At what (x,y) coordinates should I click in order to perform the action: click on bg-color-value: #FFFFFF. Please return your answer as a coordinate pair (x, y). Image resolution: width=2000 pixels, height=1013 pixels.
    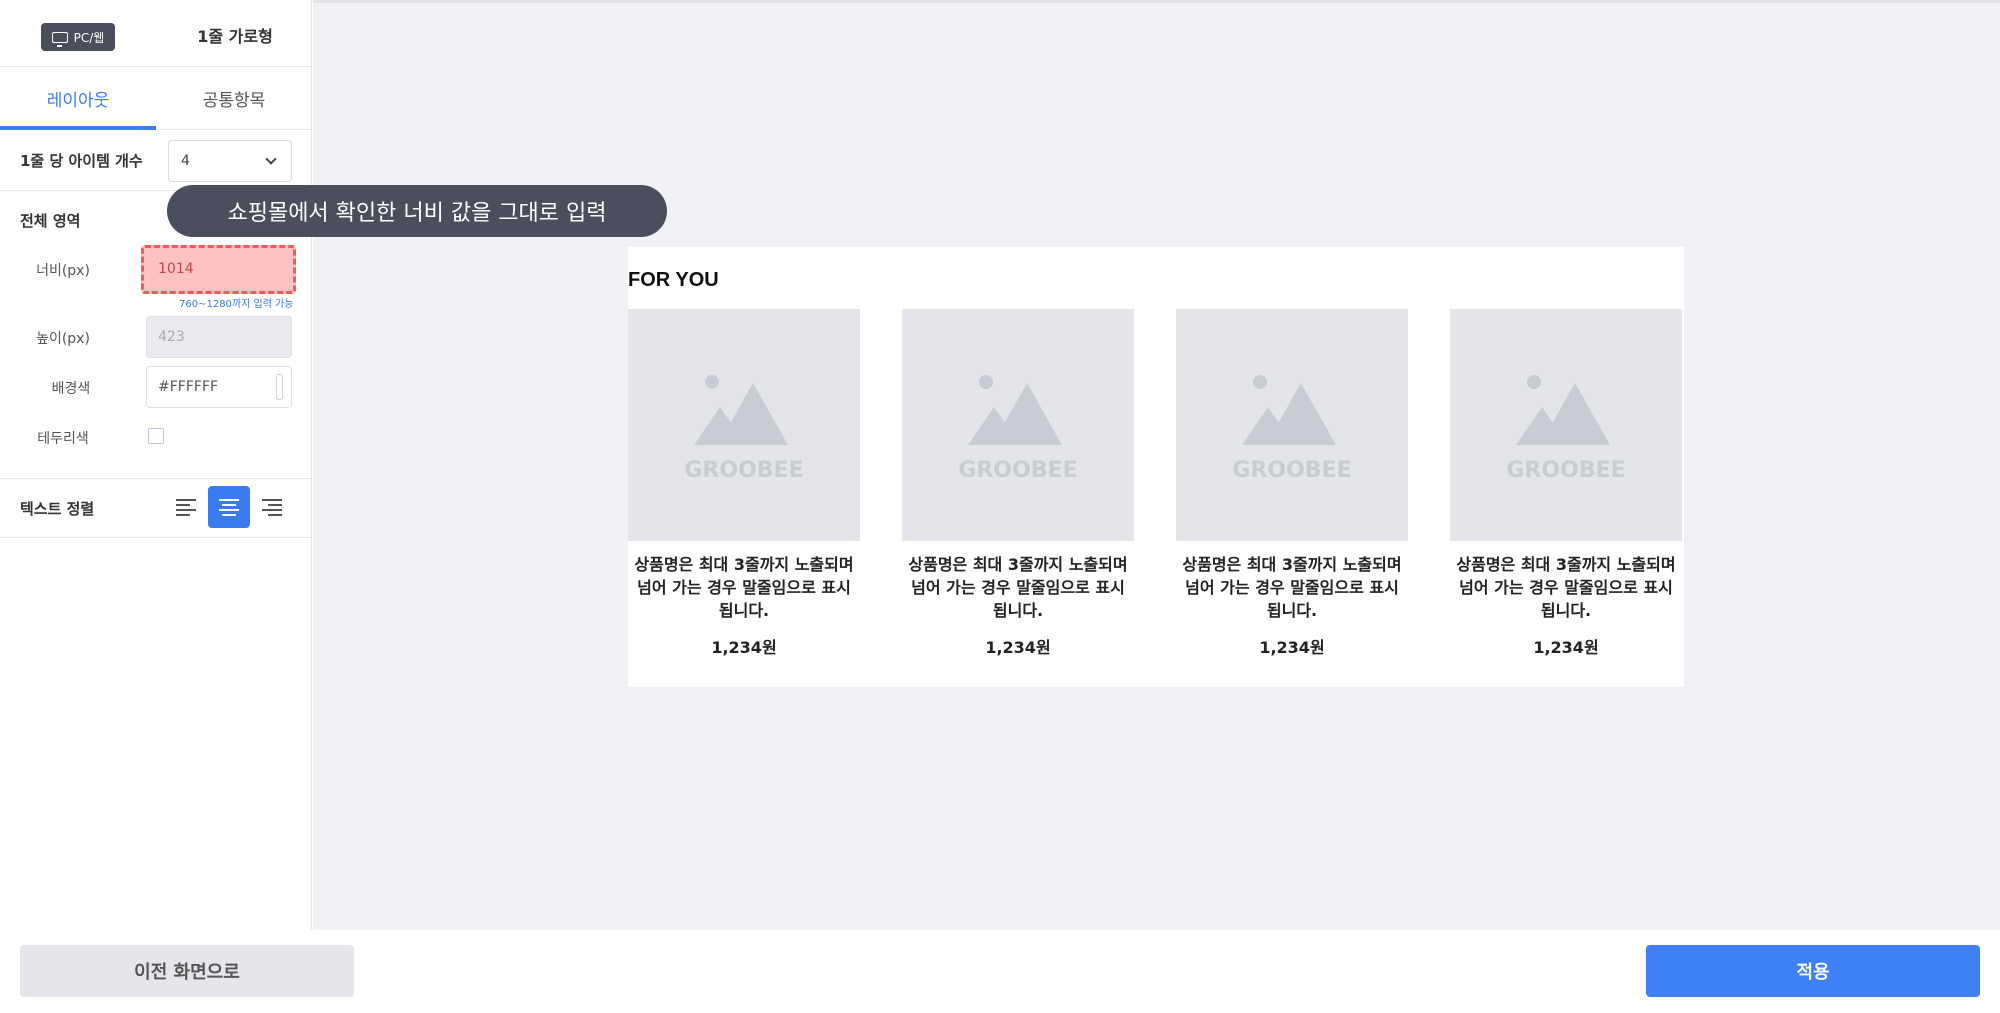
    Looking at the image, I should click on (188, 387).